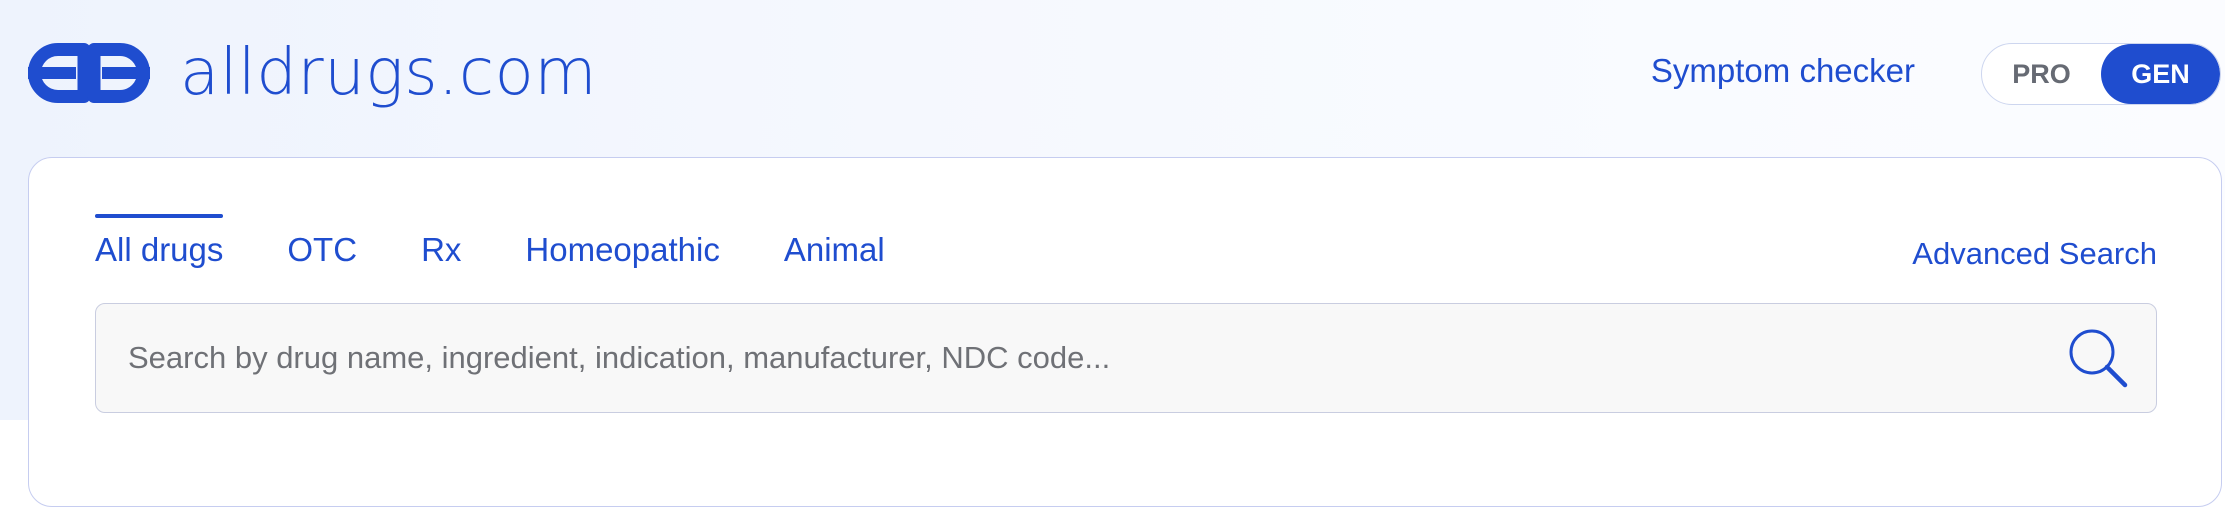  I want to click on brand-logo-link: alldrugs.com, so click(312, 73).